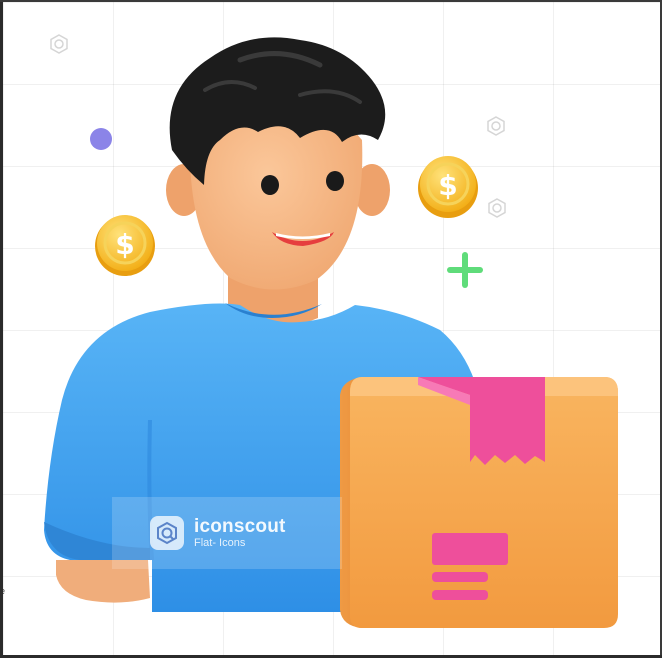 This screenshot has height=658, width=662. What do you see at coordinates (101, 139) in the screenshot?
I see `dot-icon` at bounding box center [101, 139].